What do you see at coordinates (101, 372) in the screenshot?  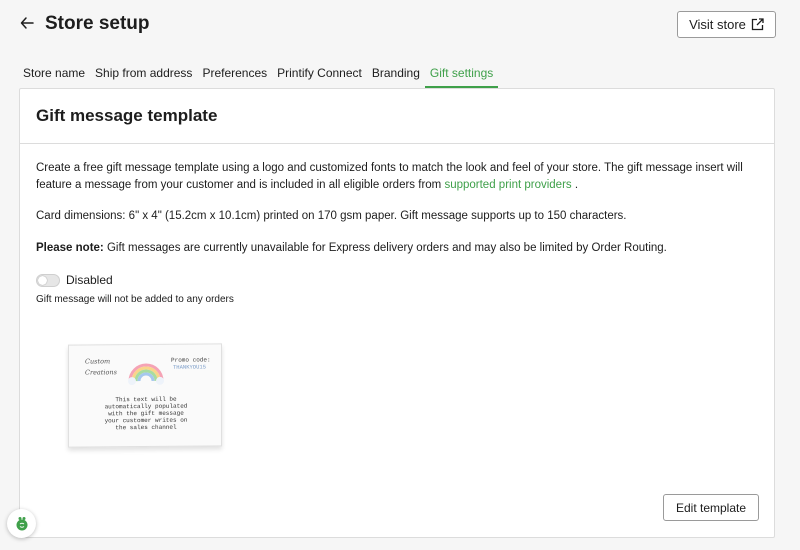 I see `preview-logo-line2: Creations` at bounding box center [101, 372].